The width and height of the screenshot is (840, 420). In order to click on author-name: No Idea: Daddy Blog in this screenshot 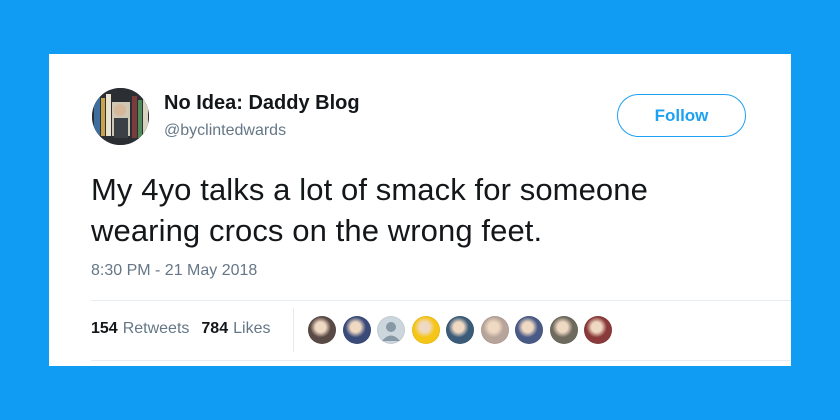, I will do `click(262, 103)`.